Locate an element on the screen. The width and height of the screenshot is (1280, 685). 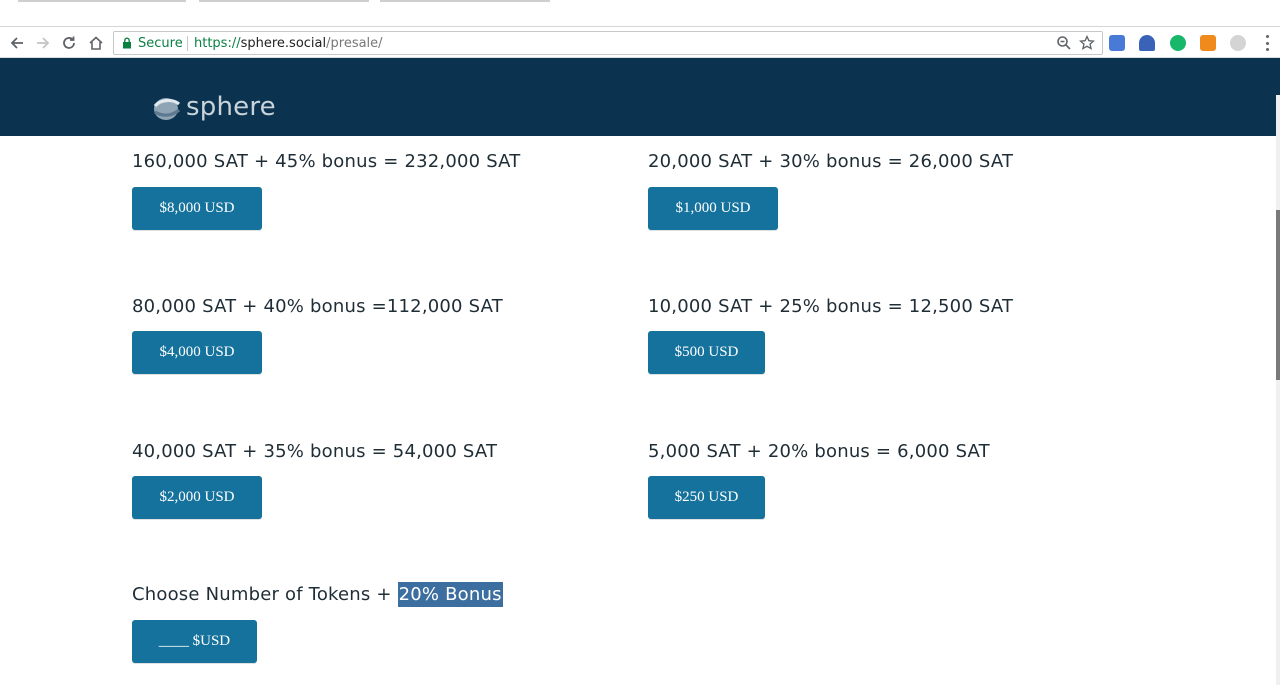
site-logo-text: sphere is located at coordinates (231, 107).